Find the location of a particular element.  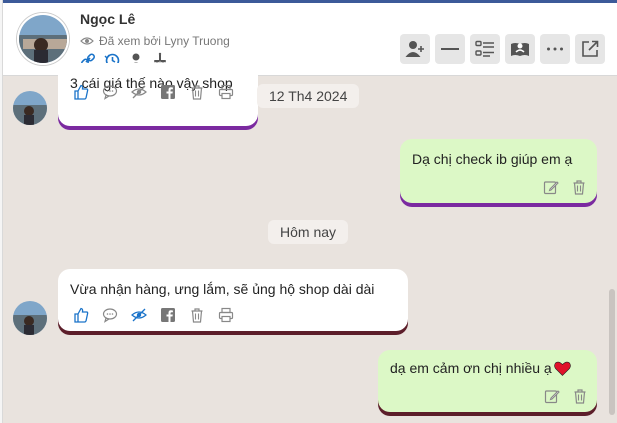

message-bubble-outgoing: Dạ chị check ib giúp em ạ is located at coordinates (498, 171).